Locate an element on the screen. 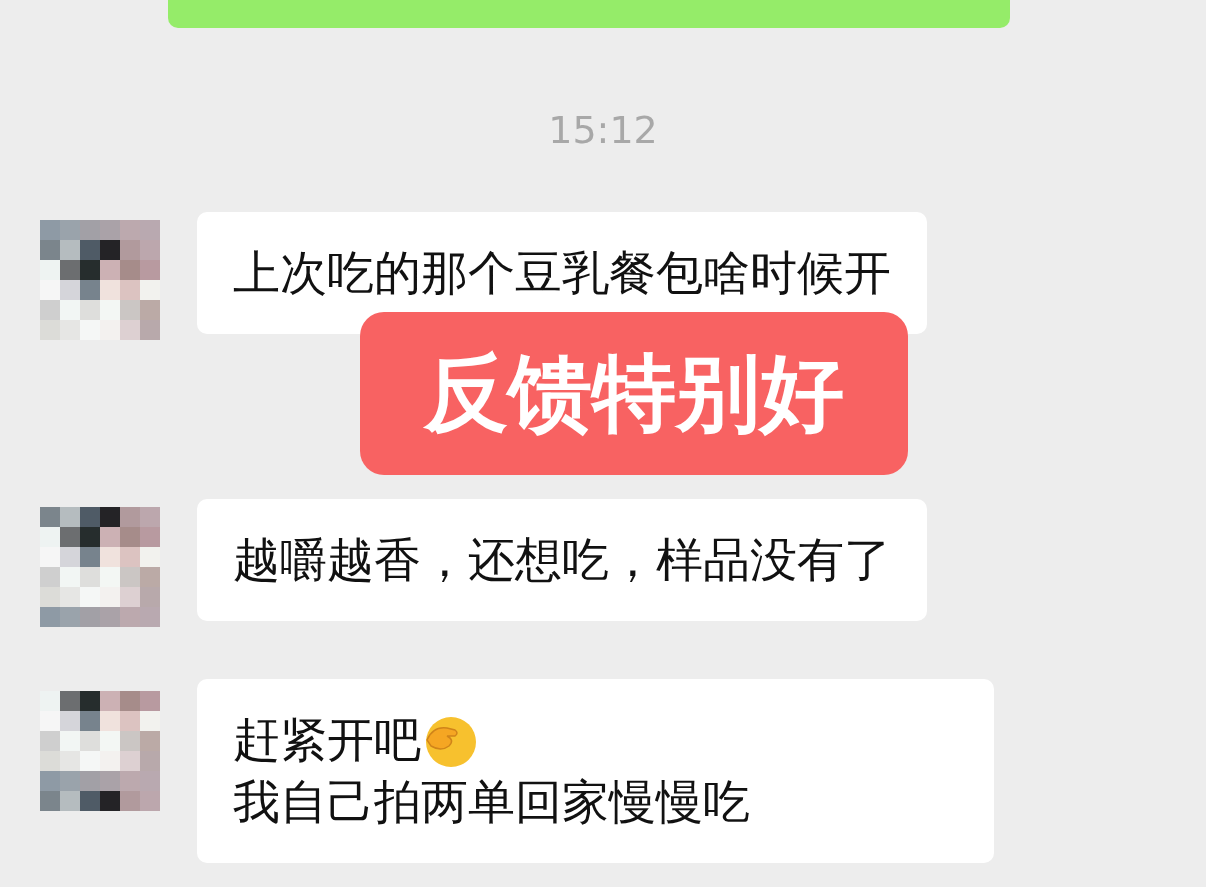  message-text: 上次吃的那个豆乳餐包啥时候开 is located at coordinates (562, 273).